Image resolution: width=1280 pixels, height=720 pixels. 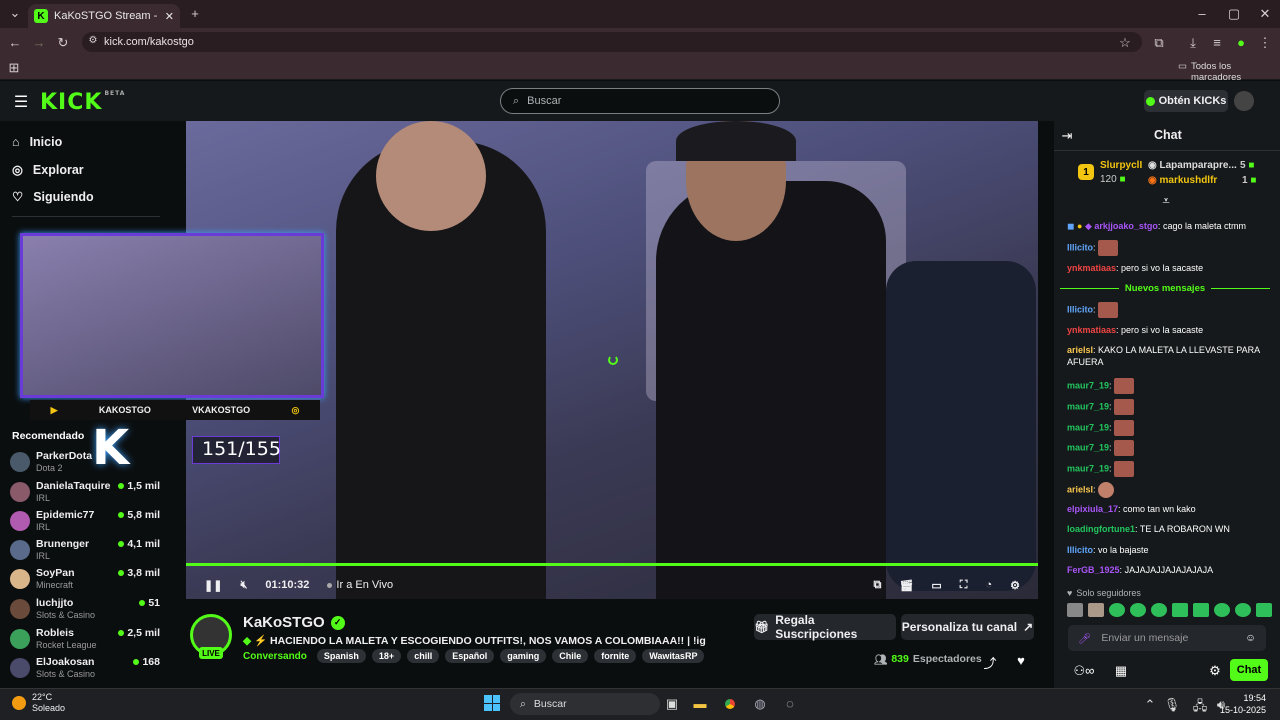 I want to click on tab-list-icon: ⌄, so click(x=15, y=12).